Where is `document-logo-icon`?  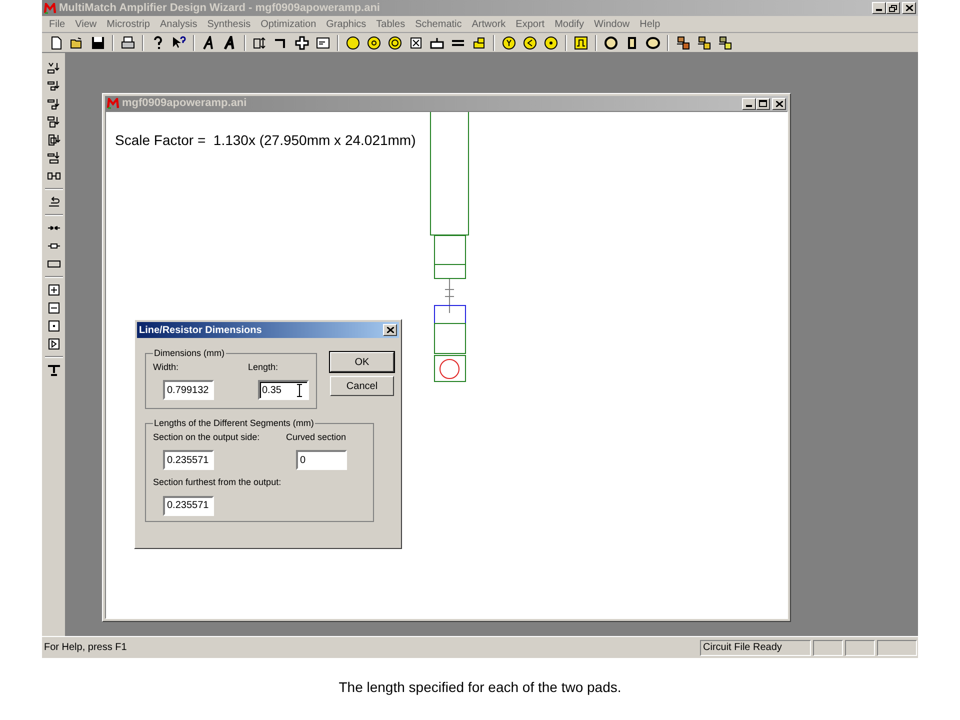
document-logo-icon is located at coordinates (113, 103).